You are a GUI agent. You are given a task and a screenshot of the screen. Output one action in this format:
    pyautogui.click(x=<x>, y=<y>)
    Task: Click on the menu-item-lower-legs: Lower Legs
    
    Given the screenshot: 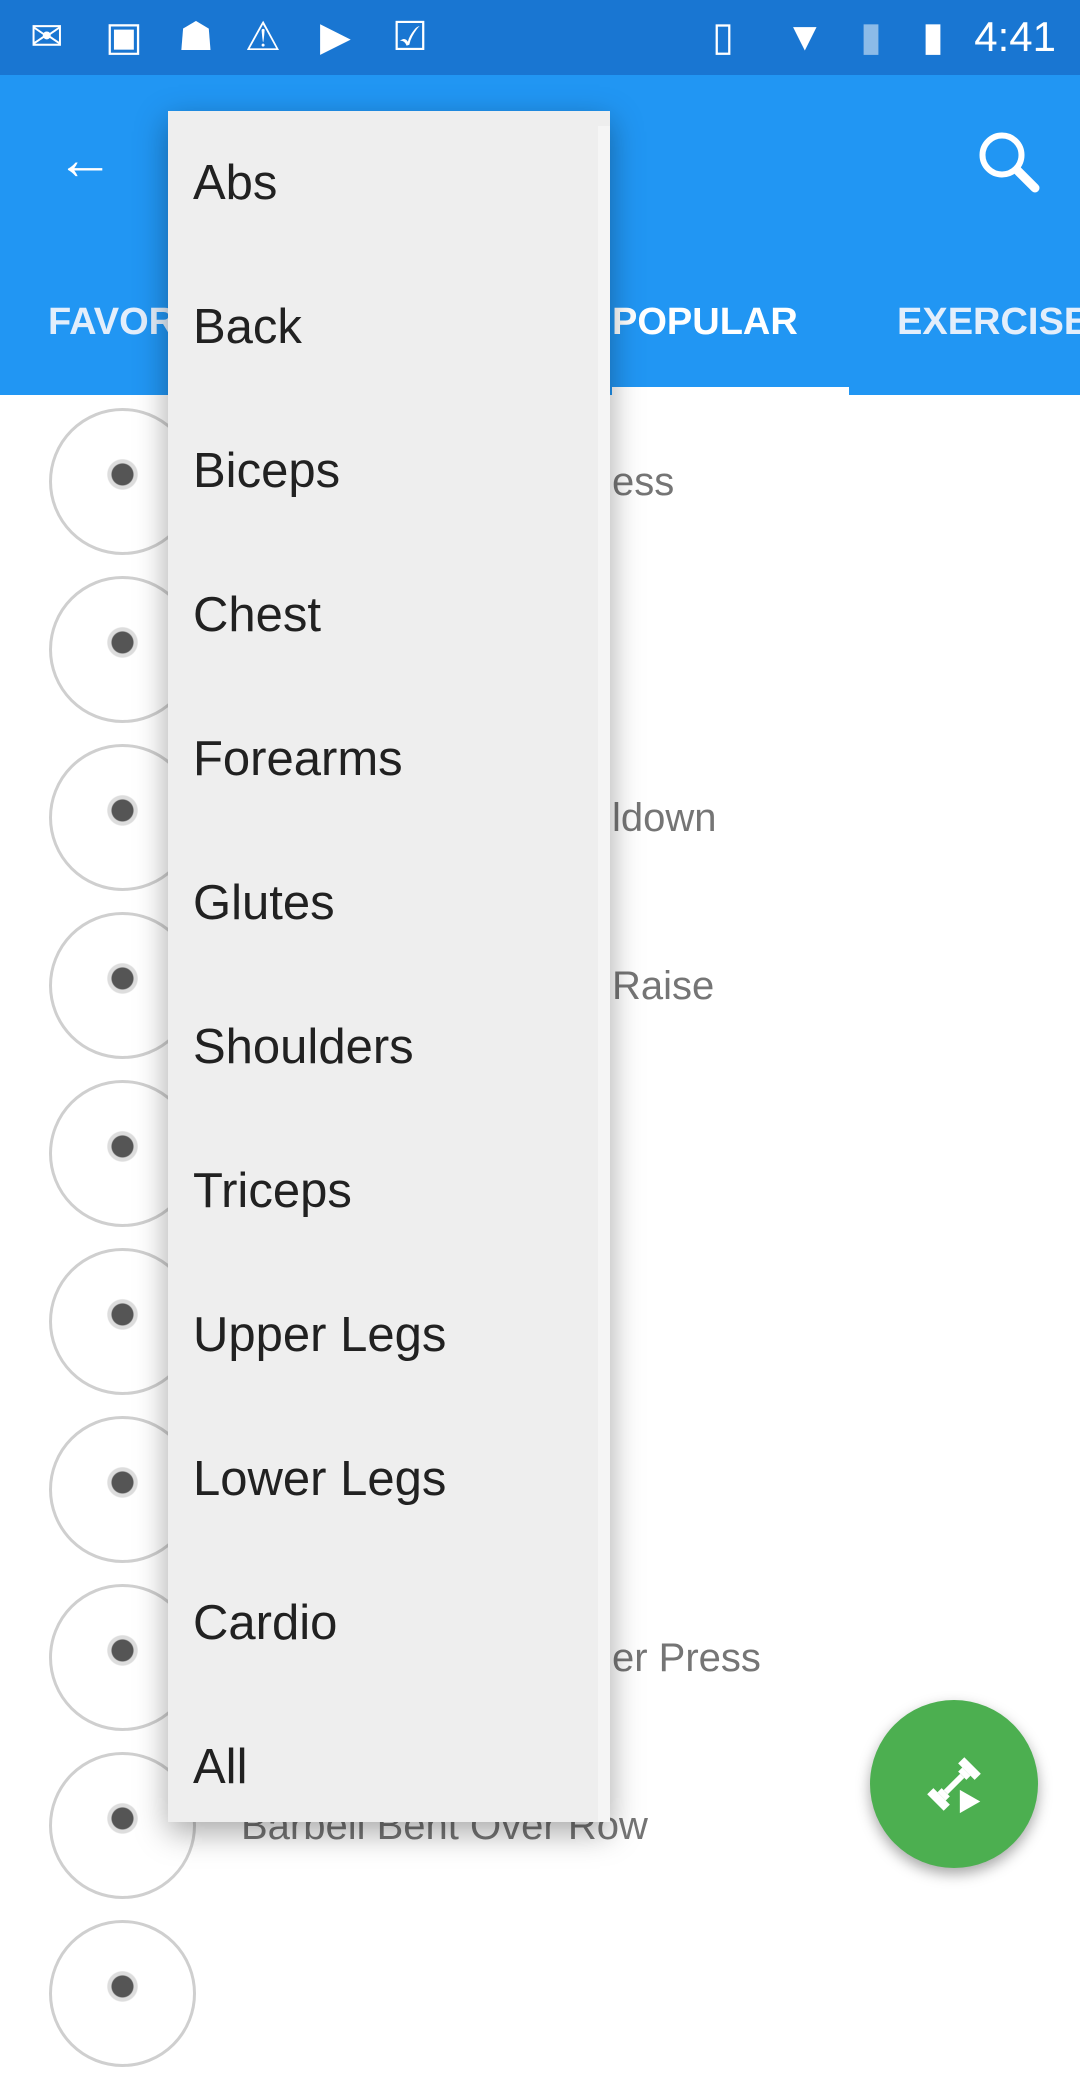 What is the action you would take?
    pyautogui.click(x=383, y=1479)
    